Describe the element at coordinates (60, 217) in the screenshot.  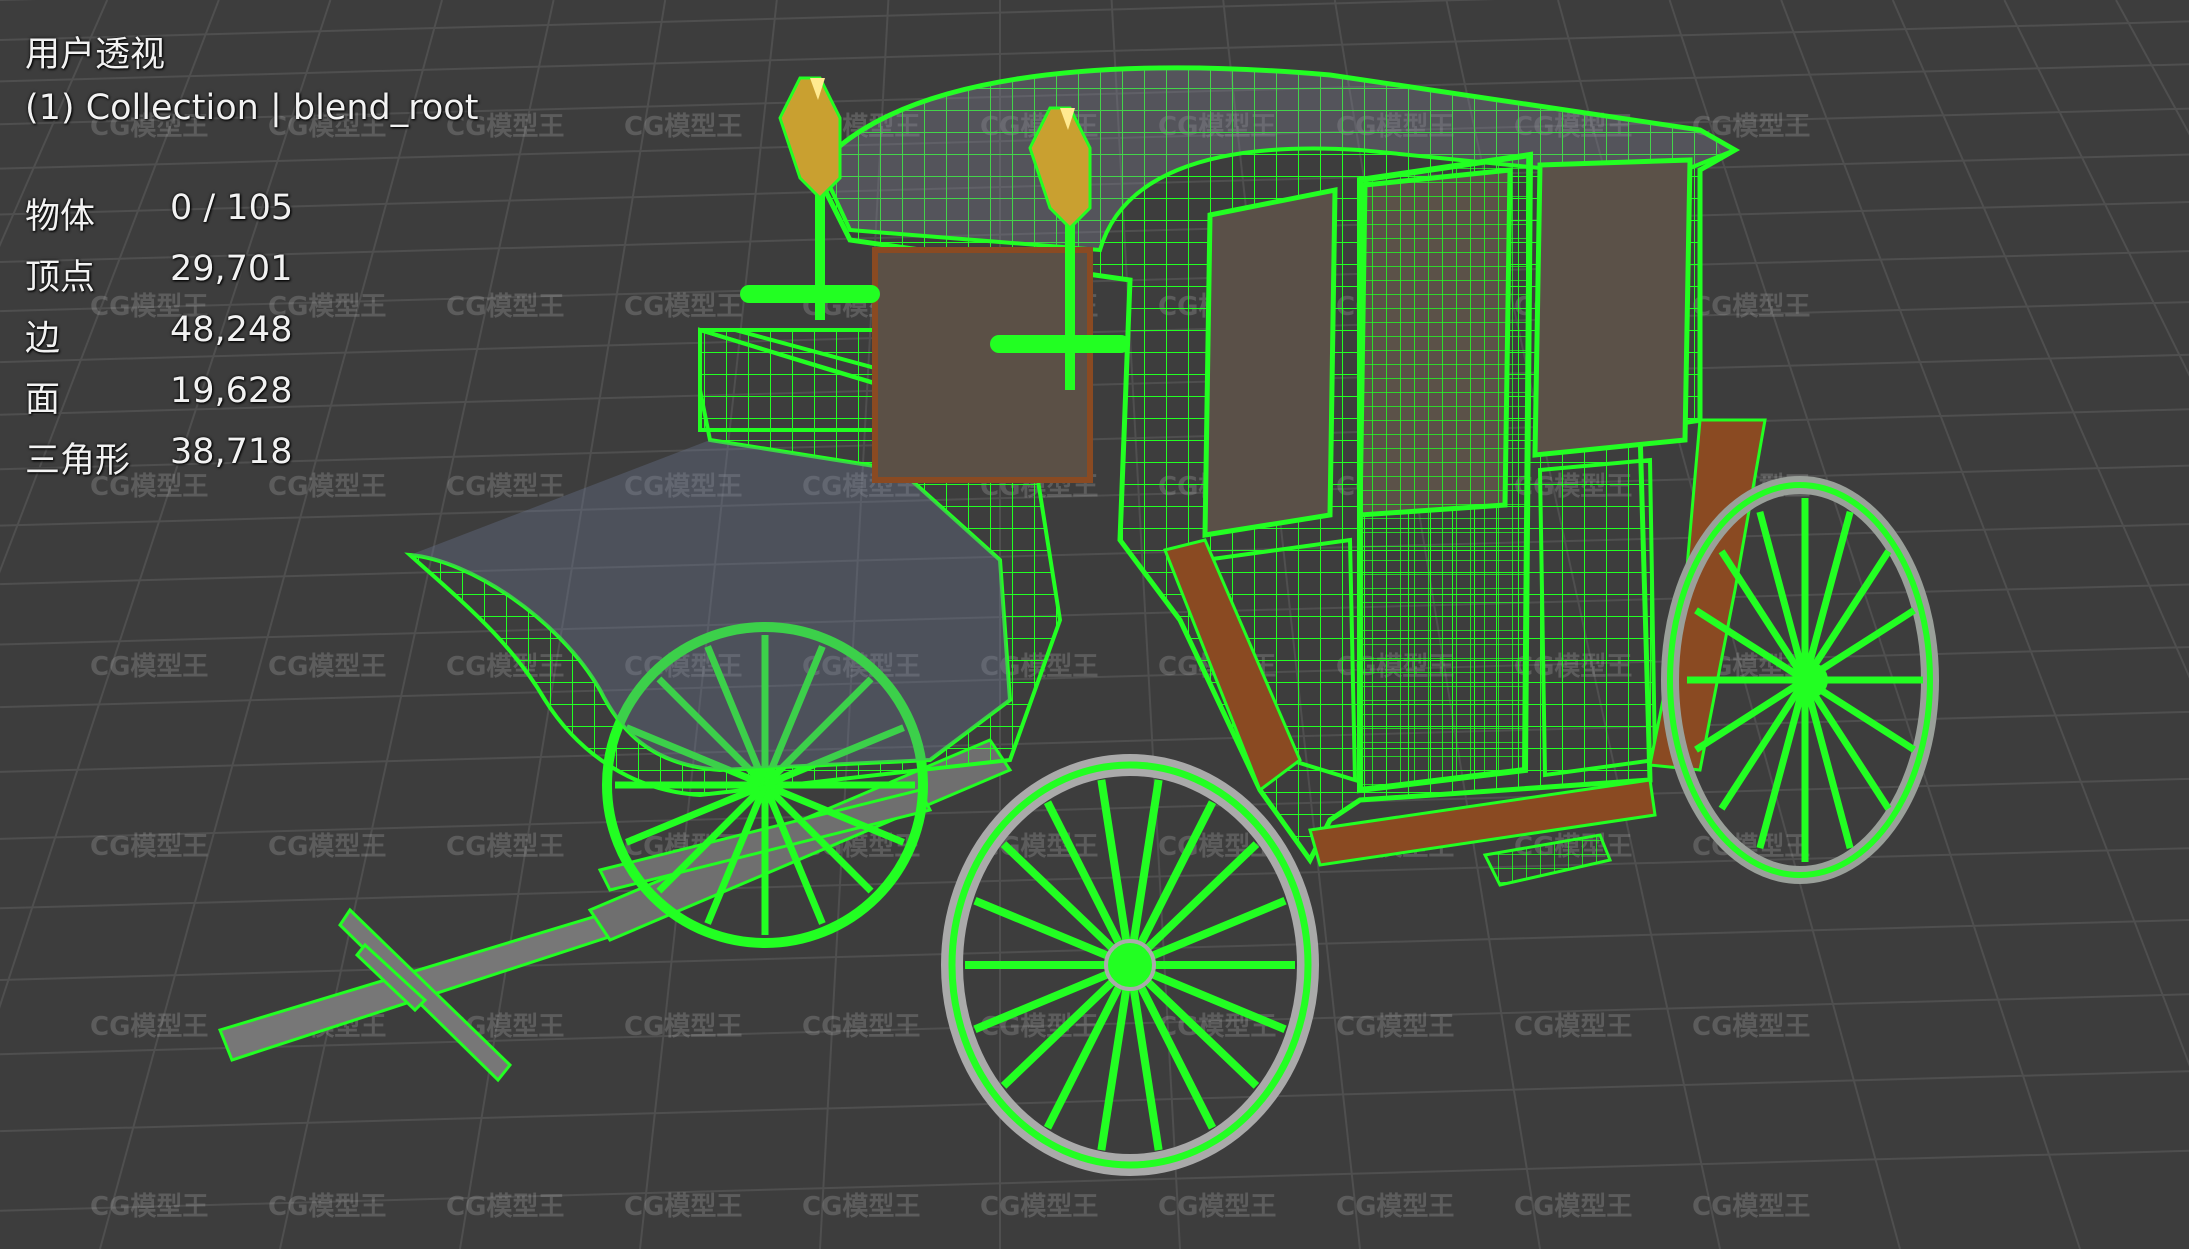
I see `stat-label-objects: 物体` at that location.